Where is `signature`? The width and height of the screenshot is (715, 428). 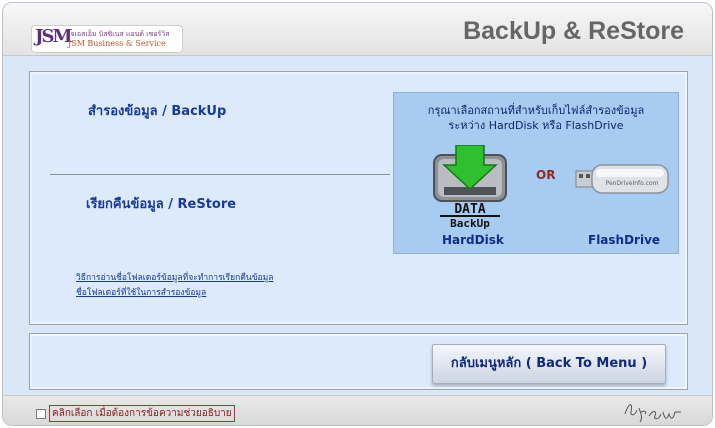 signature is located at coordinates (652, 413).